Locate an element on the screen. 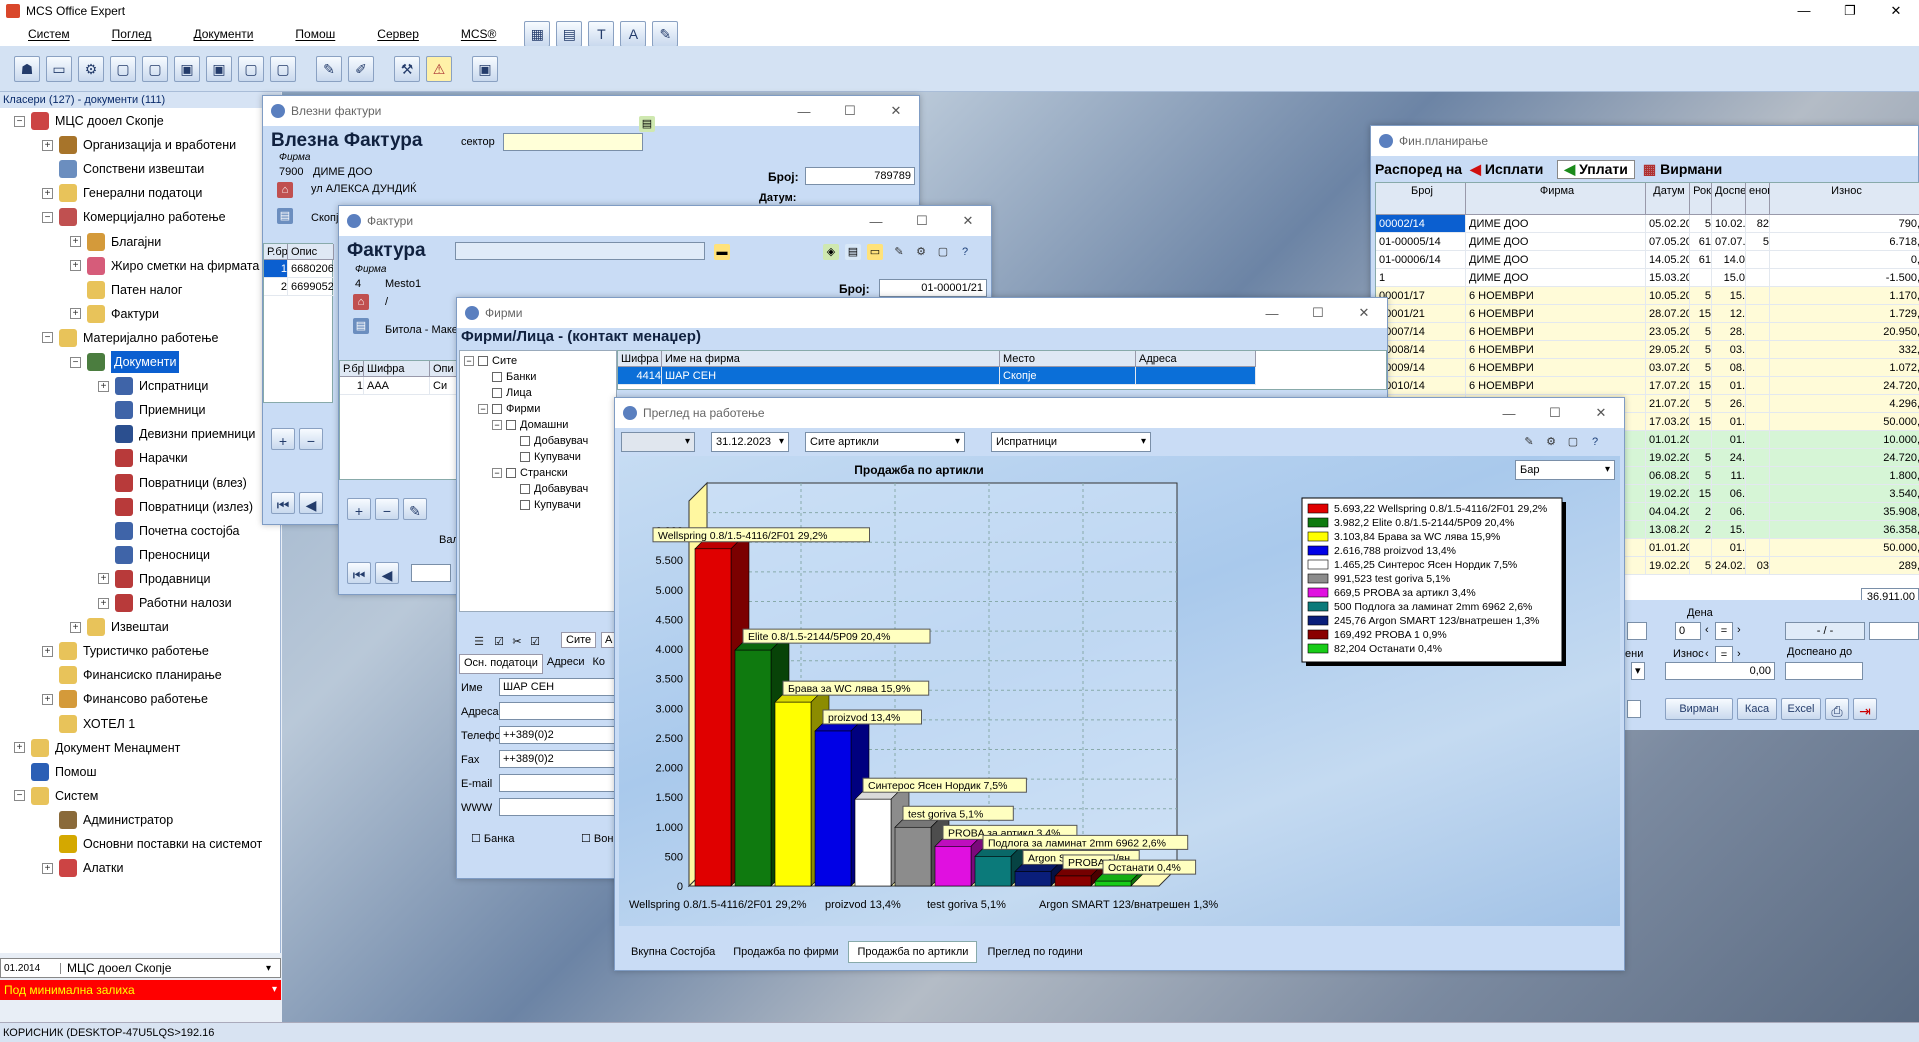 The image size is (1919, 1042). table-cell: 2 is located at coordinates (1701, 512).